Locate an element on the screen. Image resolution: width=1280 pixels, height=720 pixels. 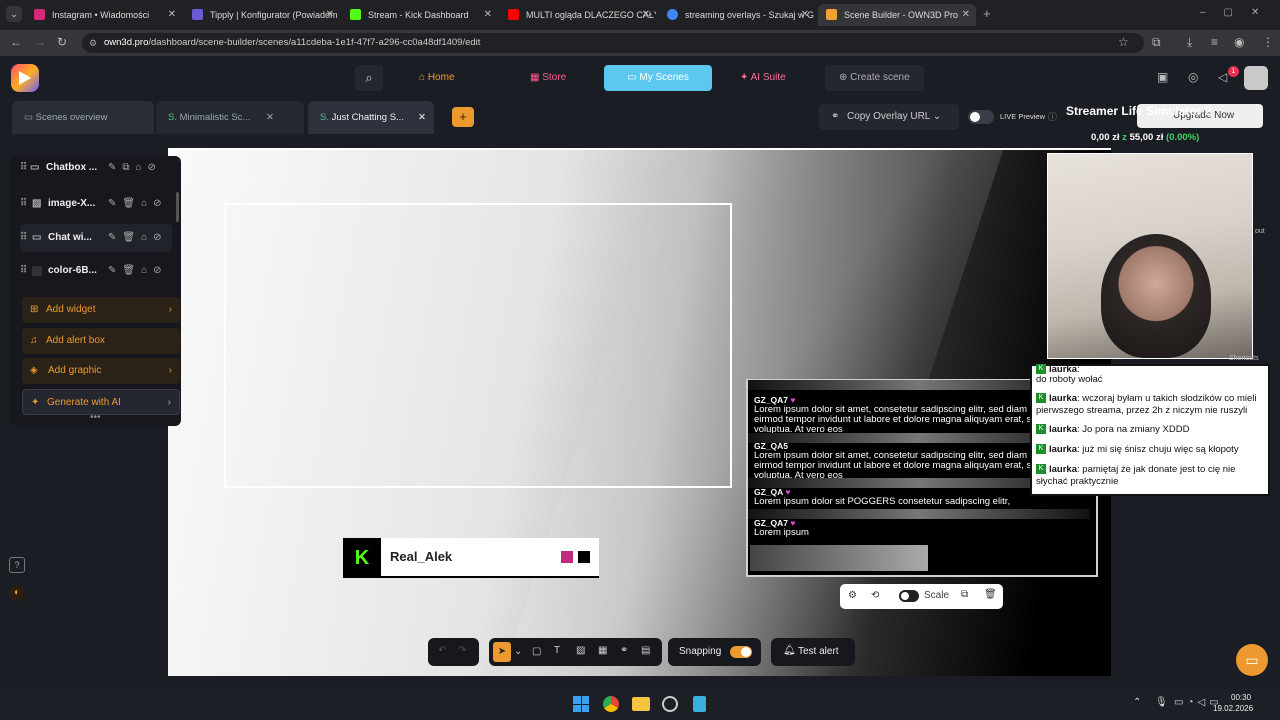
layer-item-chat-widget: ⠿ ▭ Chat wi... ✎🗑⌂⊘ is located at coordinates (96, 238).